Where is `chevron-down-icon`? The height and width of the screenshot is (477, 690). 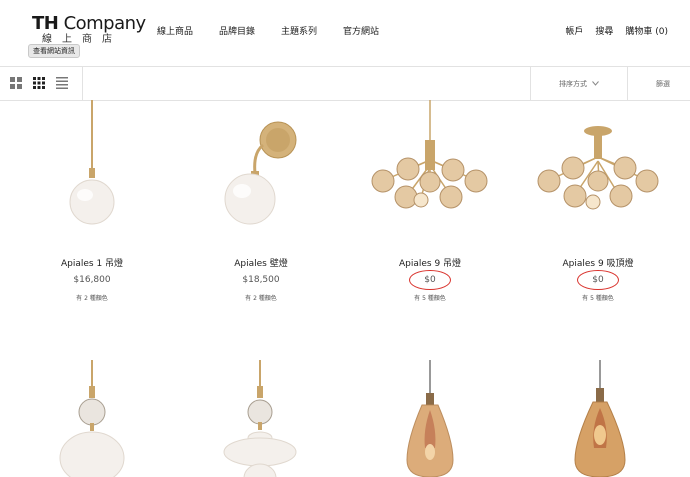 chevron-down-icon is located at coordinates (595, 83).